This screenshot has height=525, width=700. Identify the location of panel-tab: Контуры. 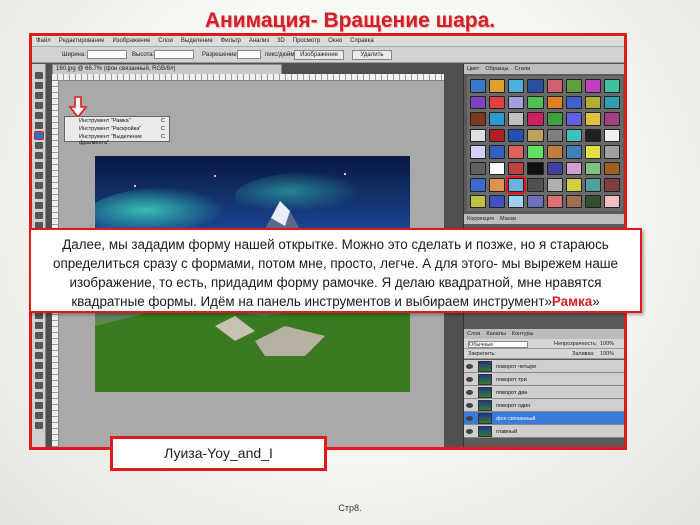
(523, 333).